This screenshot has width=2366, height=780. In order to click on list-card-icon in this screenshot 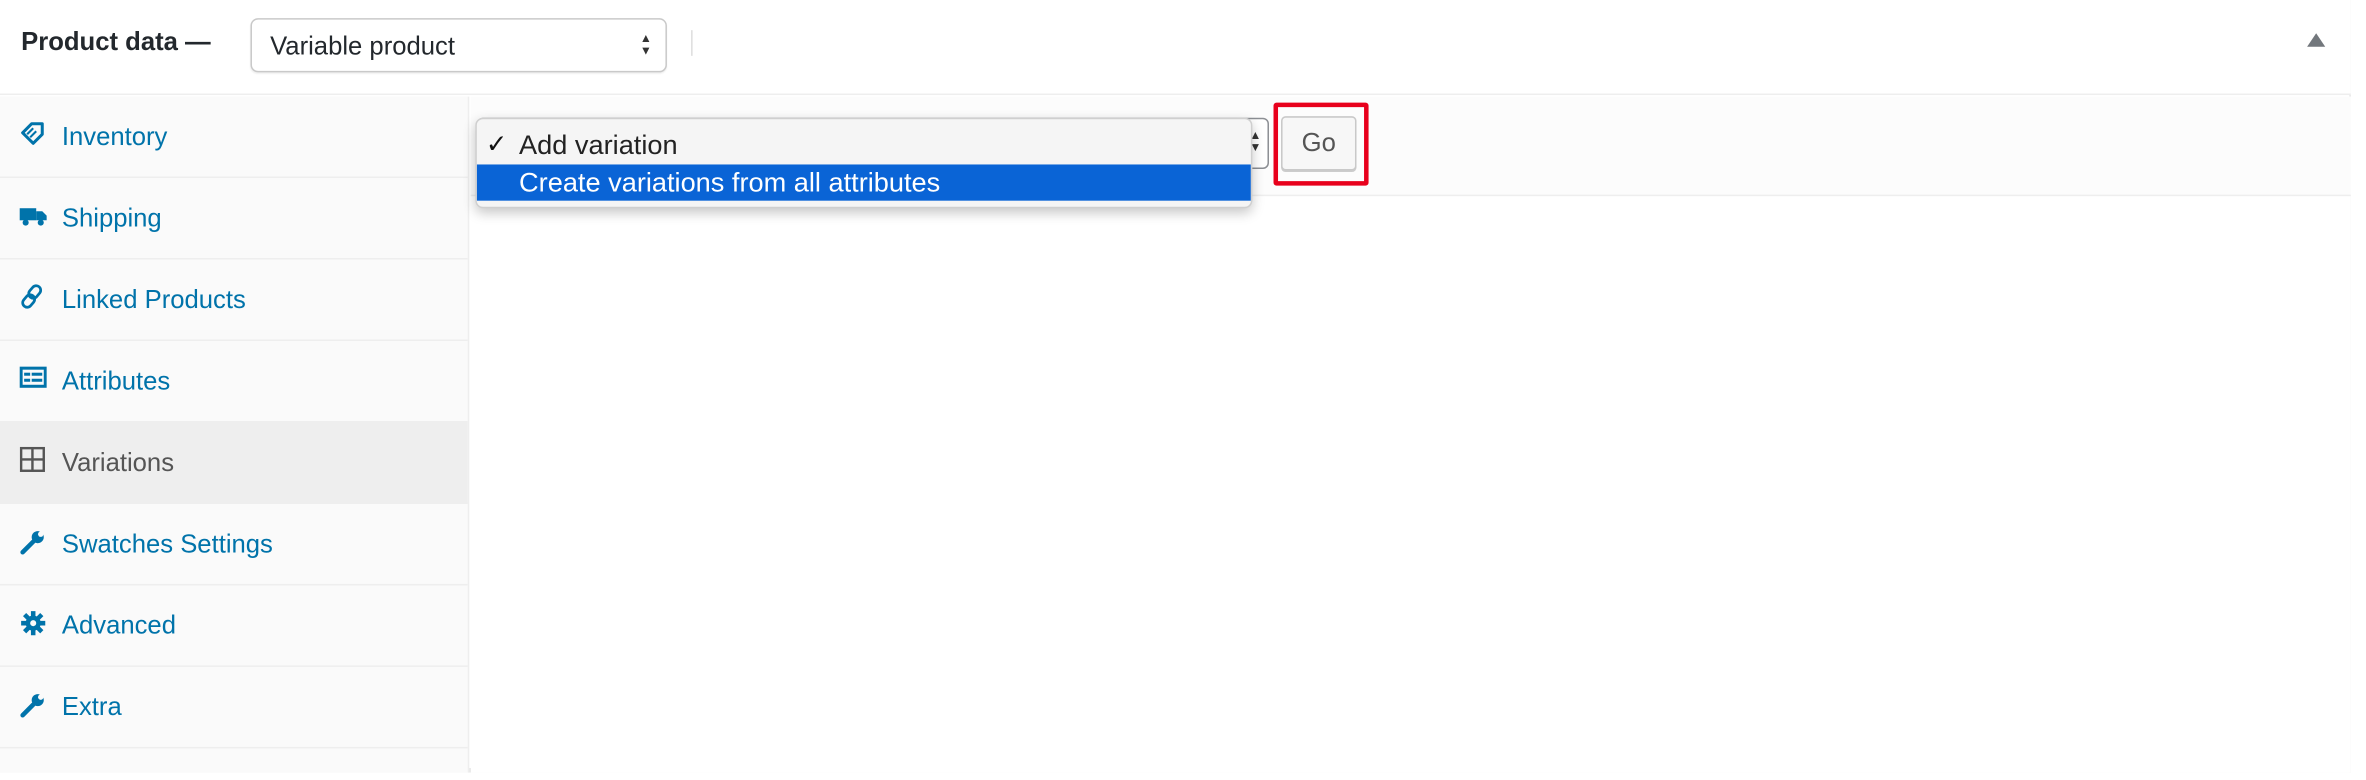, I will do `click(33, 378)`.